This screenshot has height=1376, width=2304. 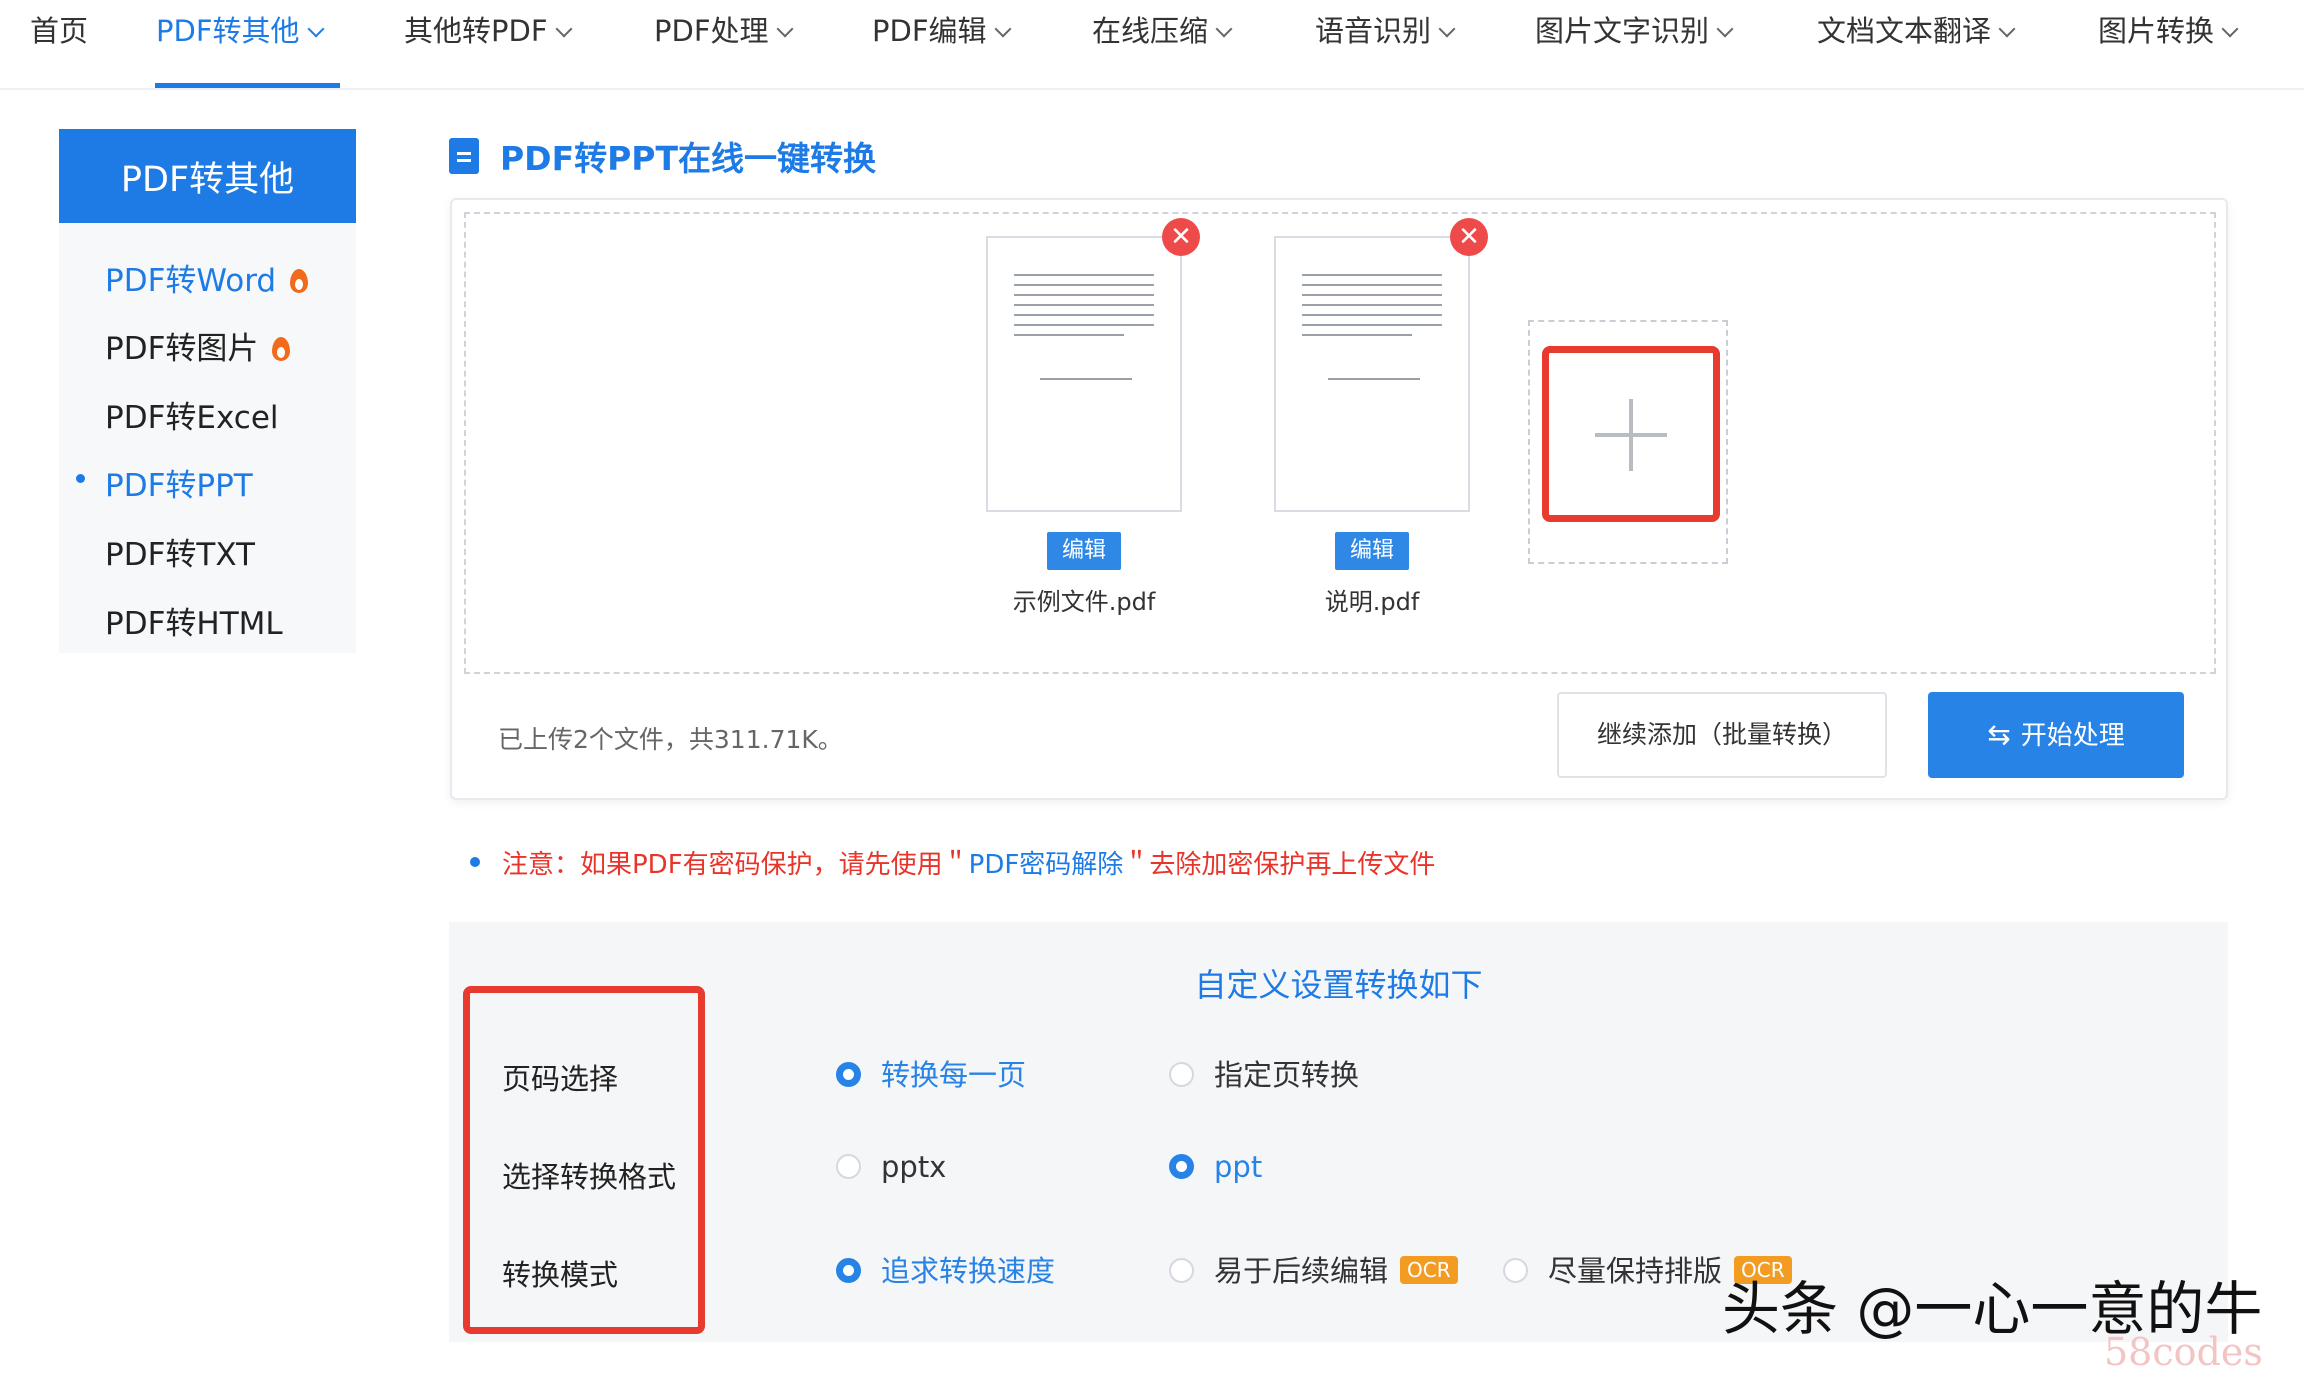 What do you see at coordinates (80, 478) in the screenshot?
I see `active-bullet-icon` at bounding box center [80, 478].